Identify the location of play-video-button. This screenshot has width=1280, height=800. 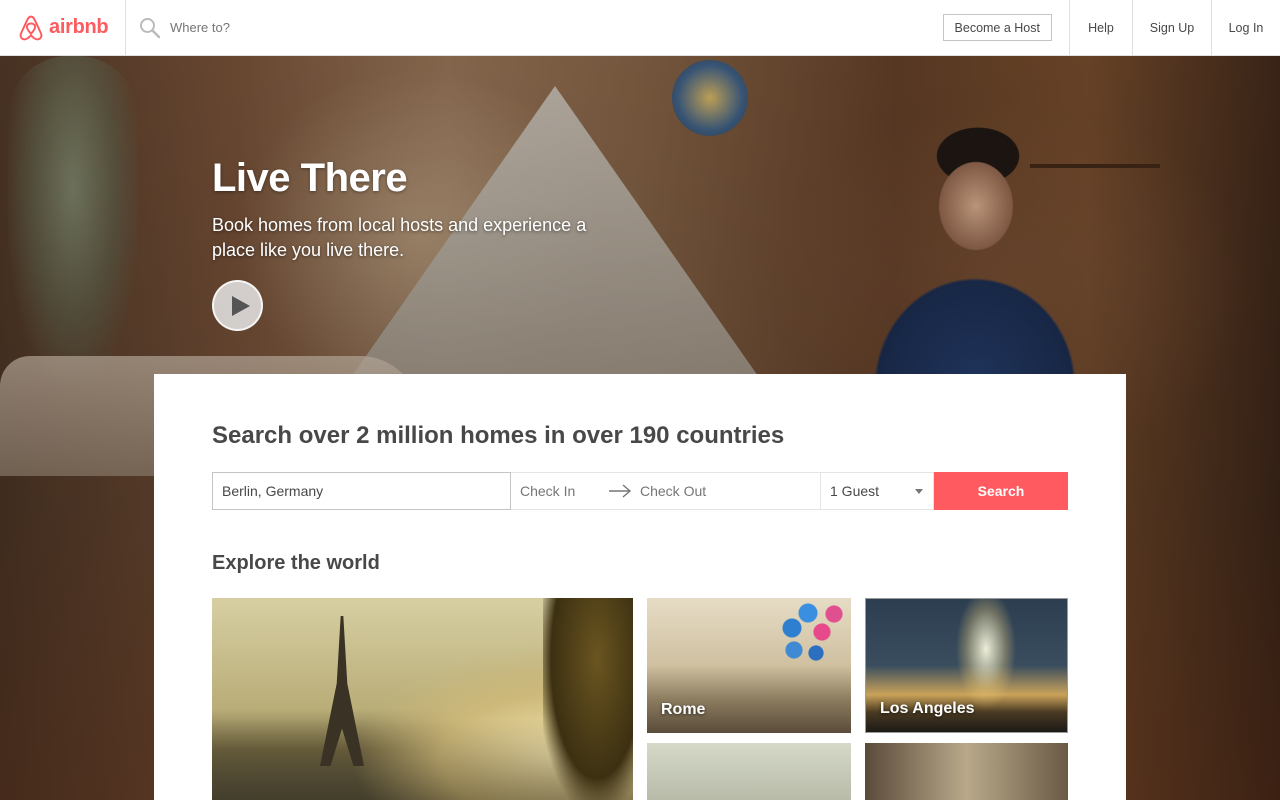
(237, 305).